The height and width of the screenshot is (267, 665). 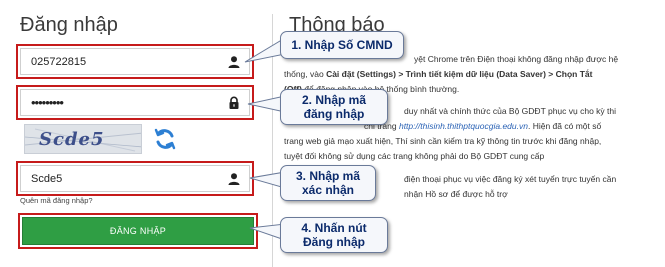 I want to click on callout-2: 2. Nhập mã đăng nhập, so click(x=334, y=107).